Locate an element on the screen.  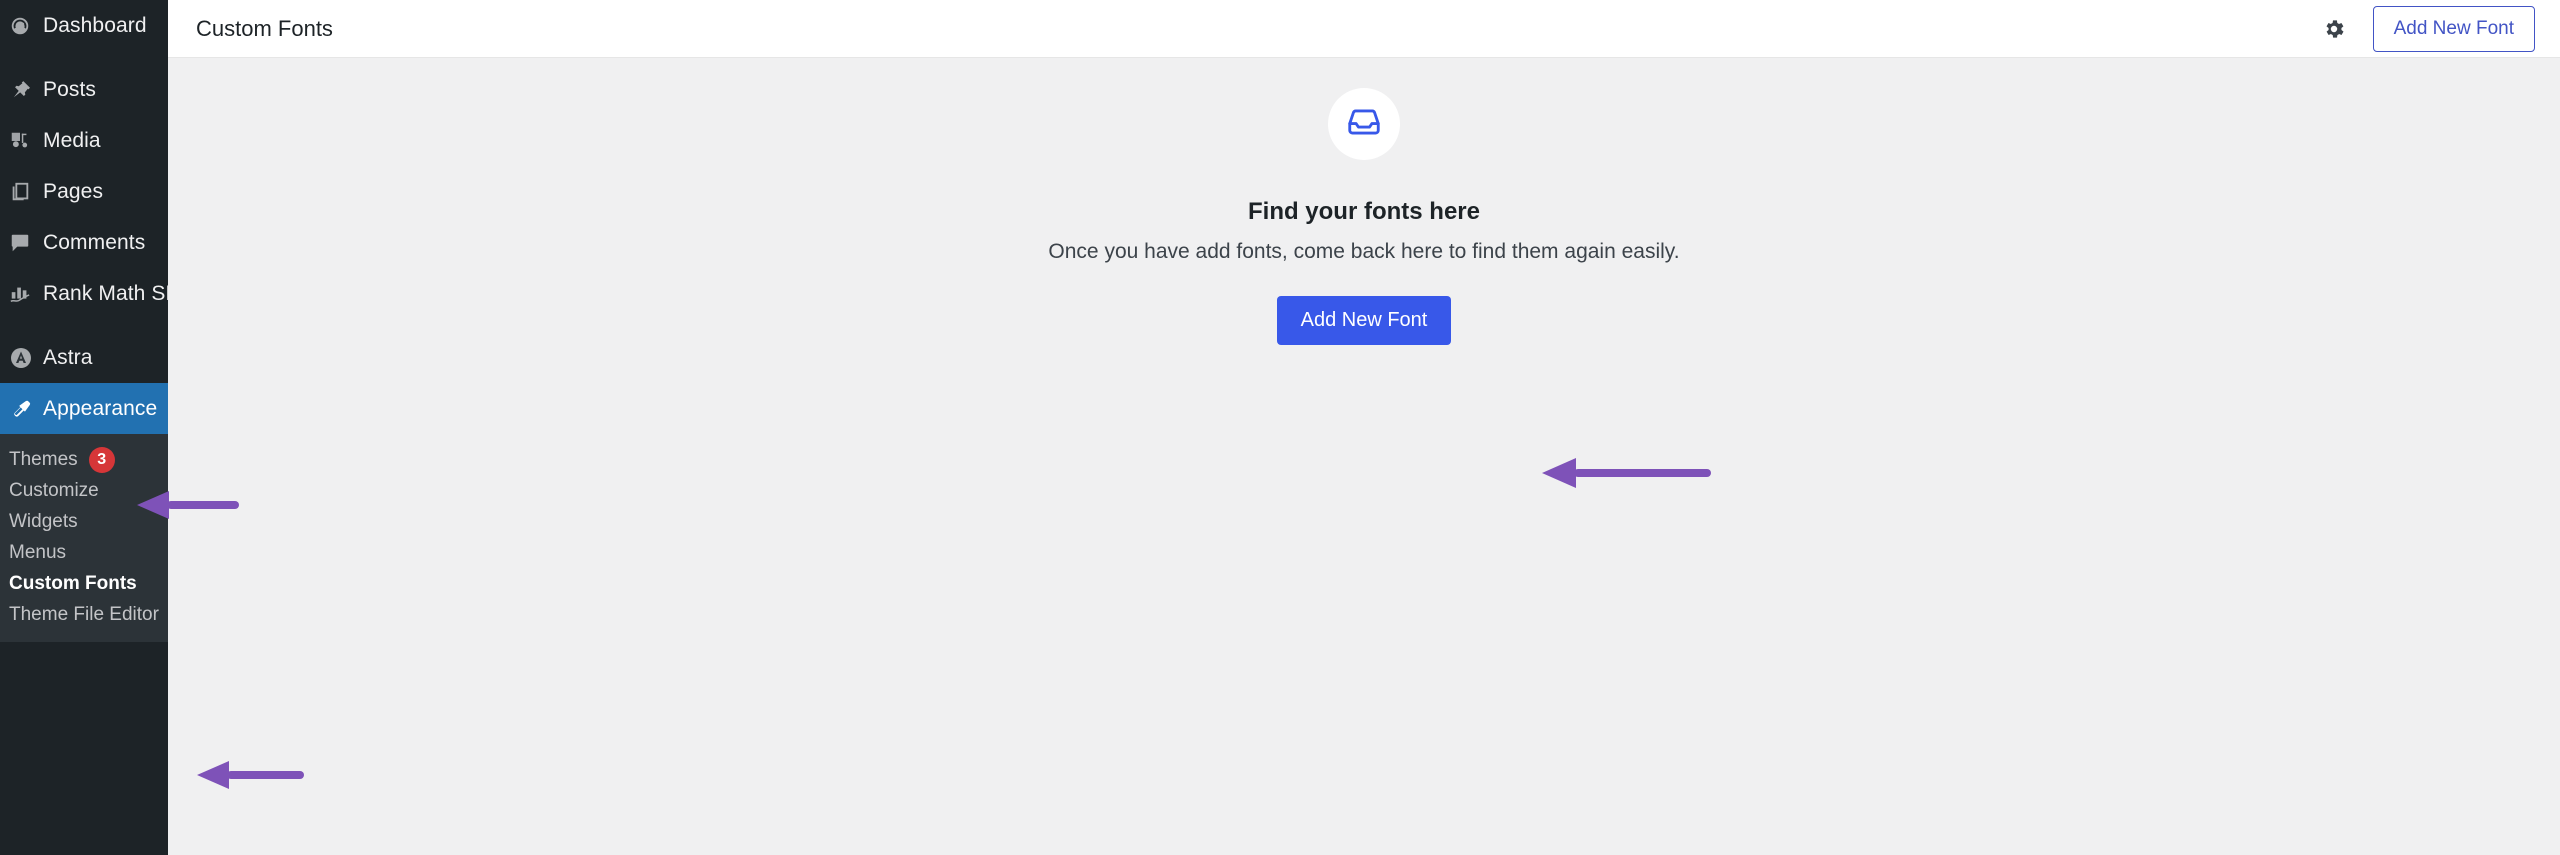
add-new-font-button: Add New Font is located at coordinates (1364, 320).